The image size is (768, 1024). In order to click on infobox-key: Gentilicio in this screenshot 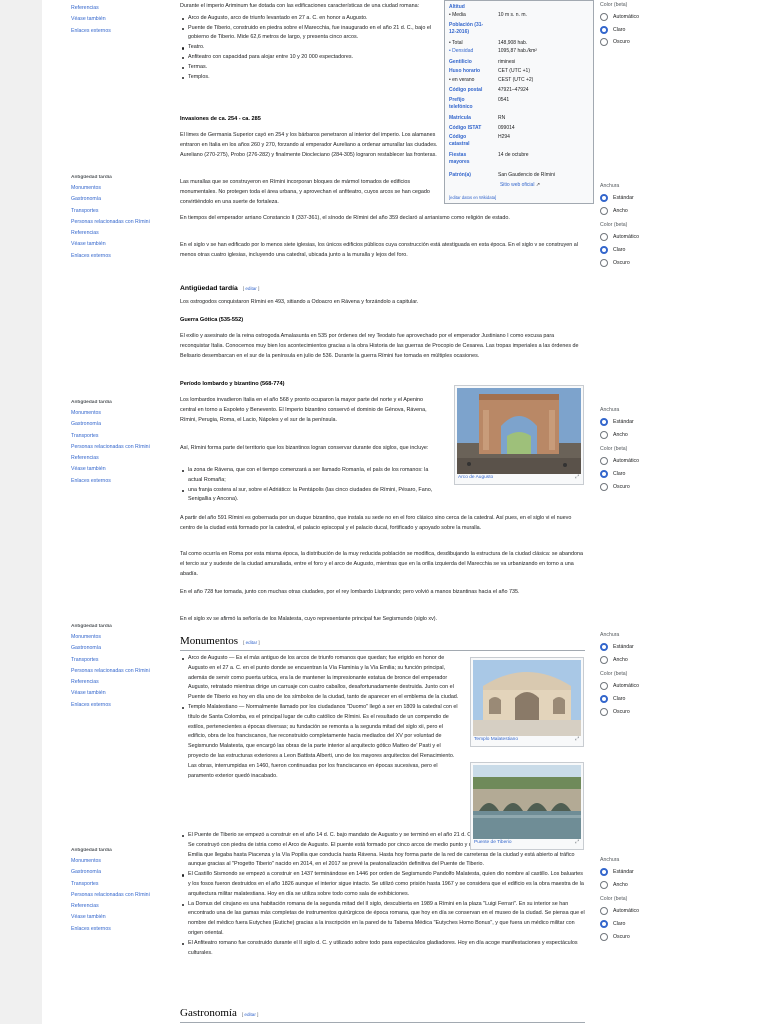, I will do `click(469, 62)`.